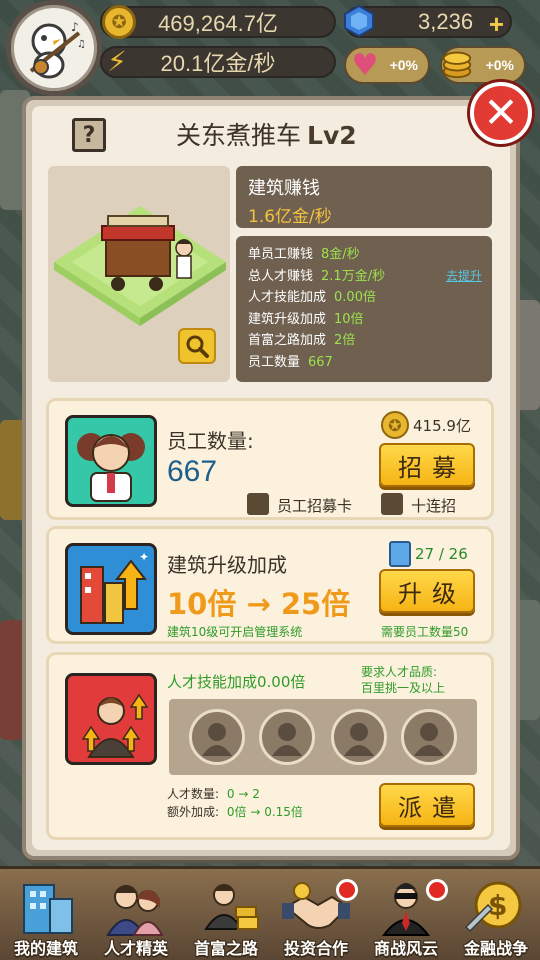  I want to click on building-level: Lv2, so click(332, 135).